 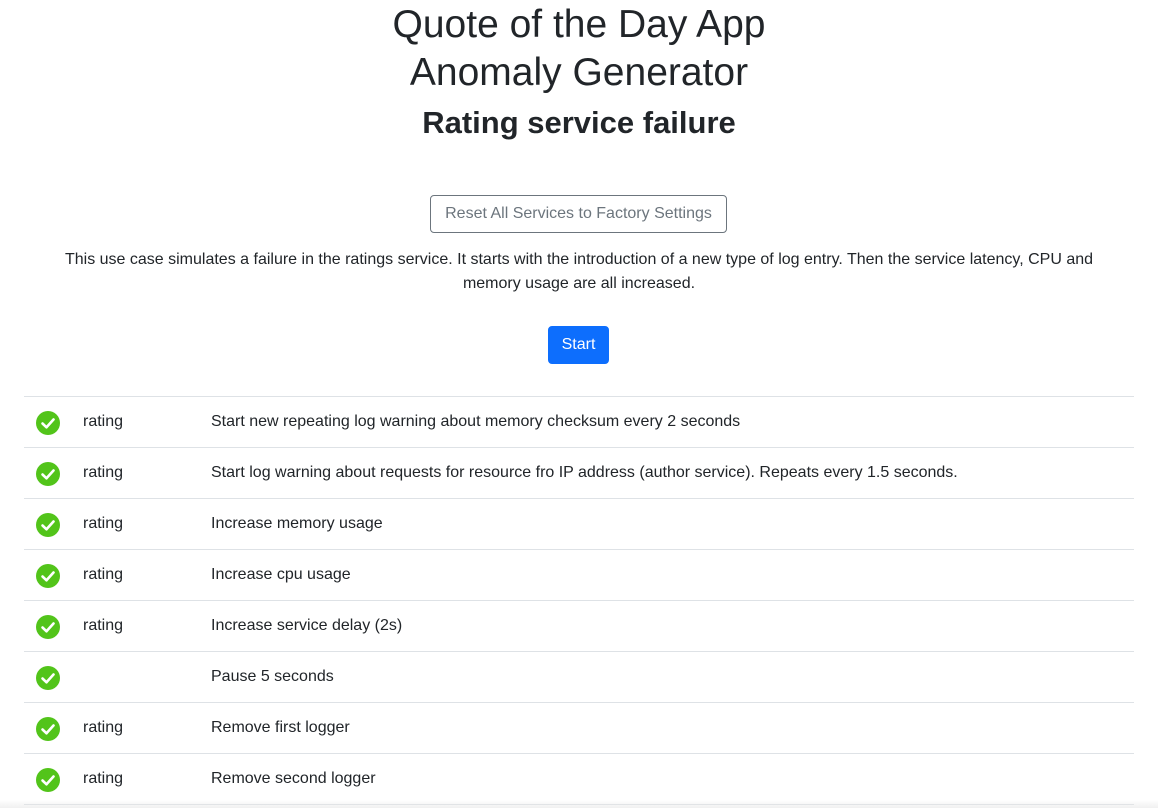 I want to click on step-row: rating Increase service delay (2s), so click(x=579, y=626).